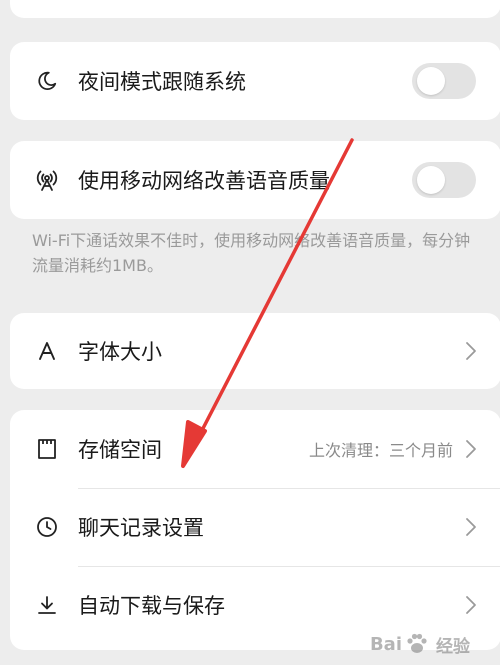 Image resolution: width=500 pixels, height=665 pixels. Describe the element at coordinates (120, 352) in the screenshot. I see `font-size-label: 字体大小` at that location.